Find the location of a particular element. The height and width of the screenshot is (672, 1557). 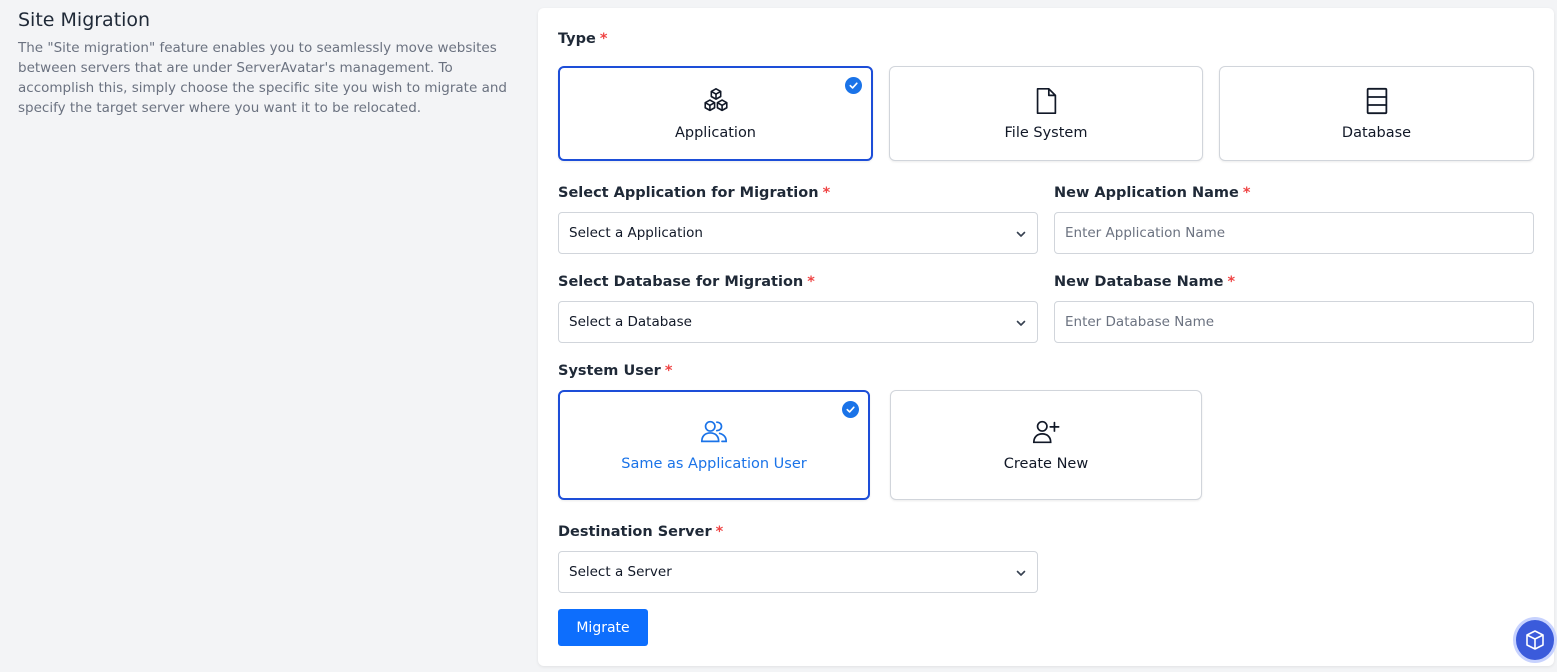

type-option-label: File System is located at coordinates (1046, 132).